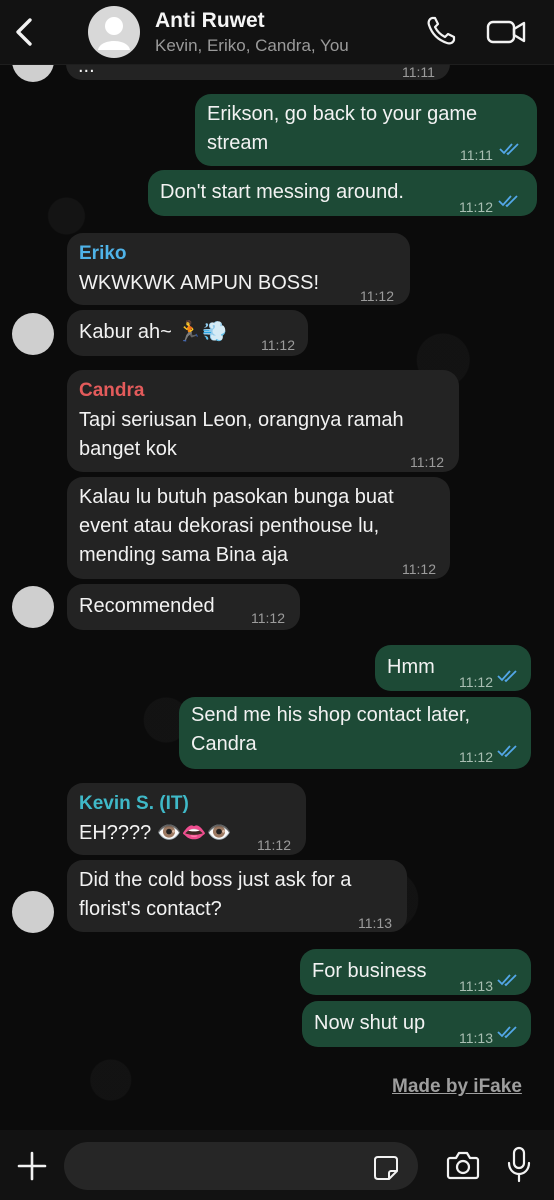 The image size is (554, 1200). I want to click on microphone-icon, so click(519, 1165).